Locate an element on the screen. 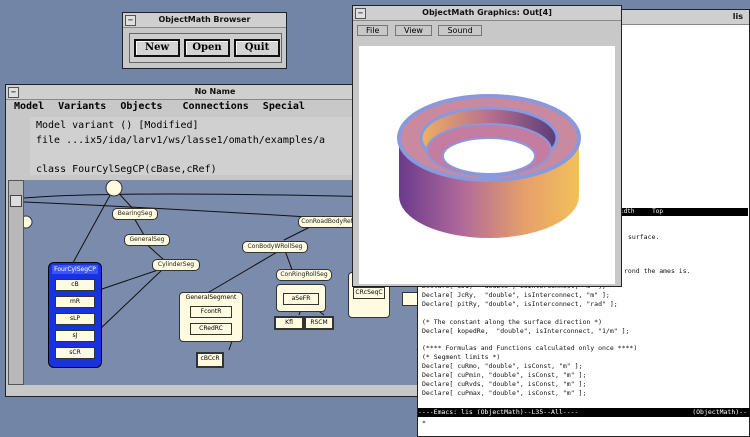 The height and width of the screenshot is (437, 750). menu-objects: Objects is located at coordinates (141, 106).